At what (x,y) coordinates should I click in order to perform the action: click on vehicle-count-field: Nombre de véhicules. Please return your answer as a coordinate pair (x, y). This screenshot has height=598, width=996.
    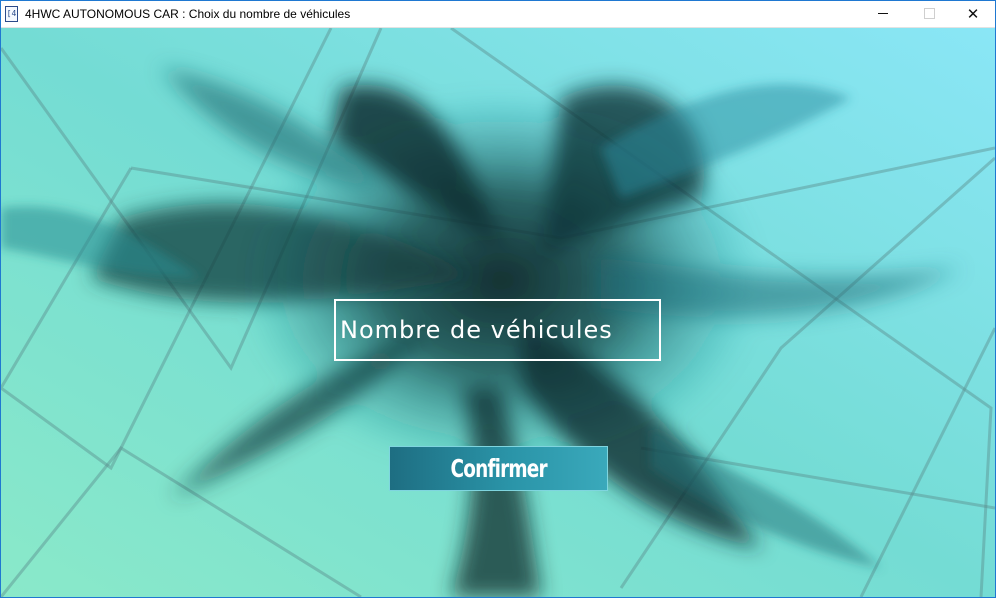
    Looking at the image, I should click on (497, 330).